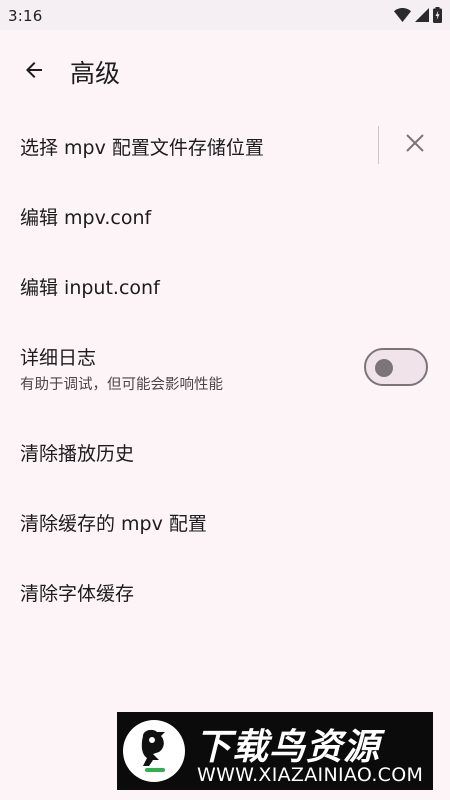  I want to click on setting-title: 编辑 input.conf, so click(90, 288).